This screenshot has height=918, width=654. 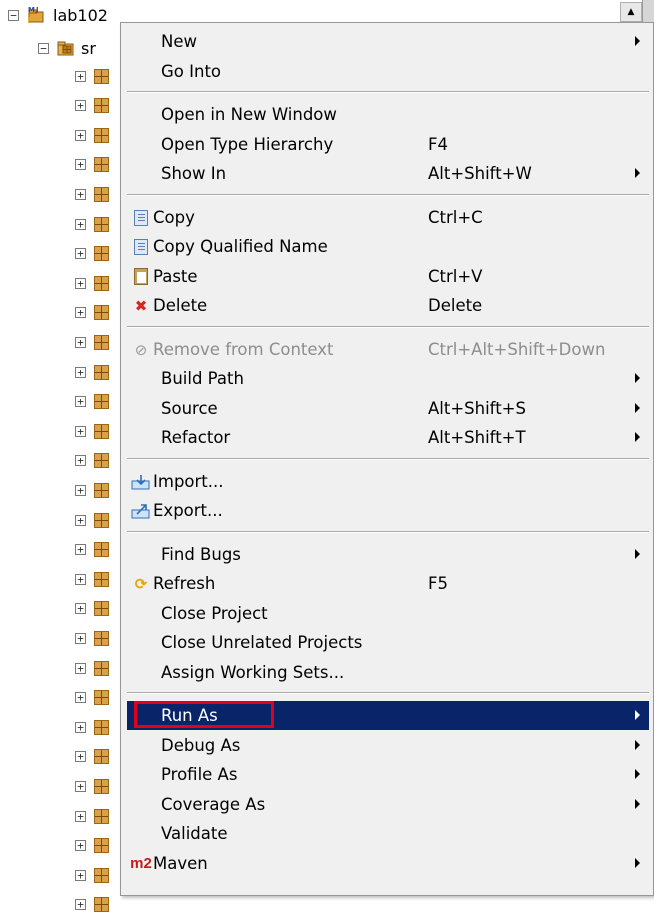 What do you see at coordinates (631, 12) in the screenshot?
I see `scroll-up-button: ▲` at bounding box center [631, 12].